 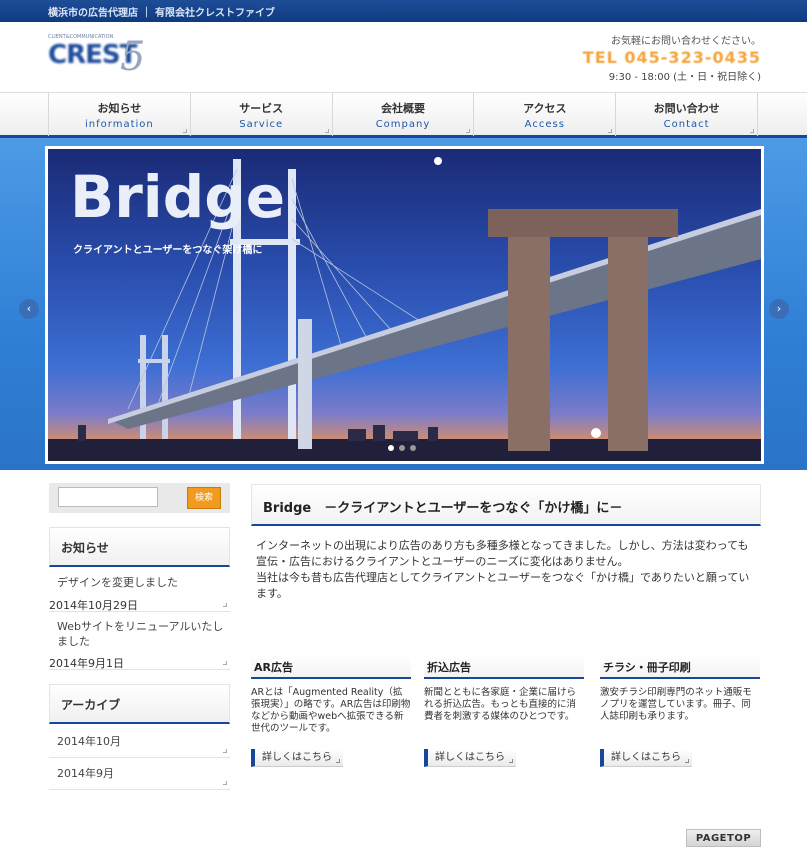 I want to click on archive-item: 2014年10月, so click(x=139, y=742).